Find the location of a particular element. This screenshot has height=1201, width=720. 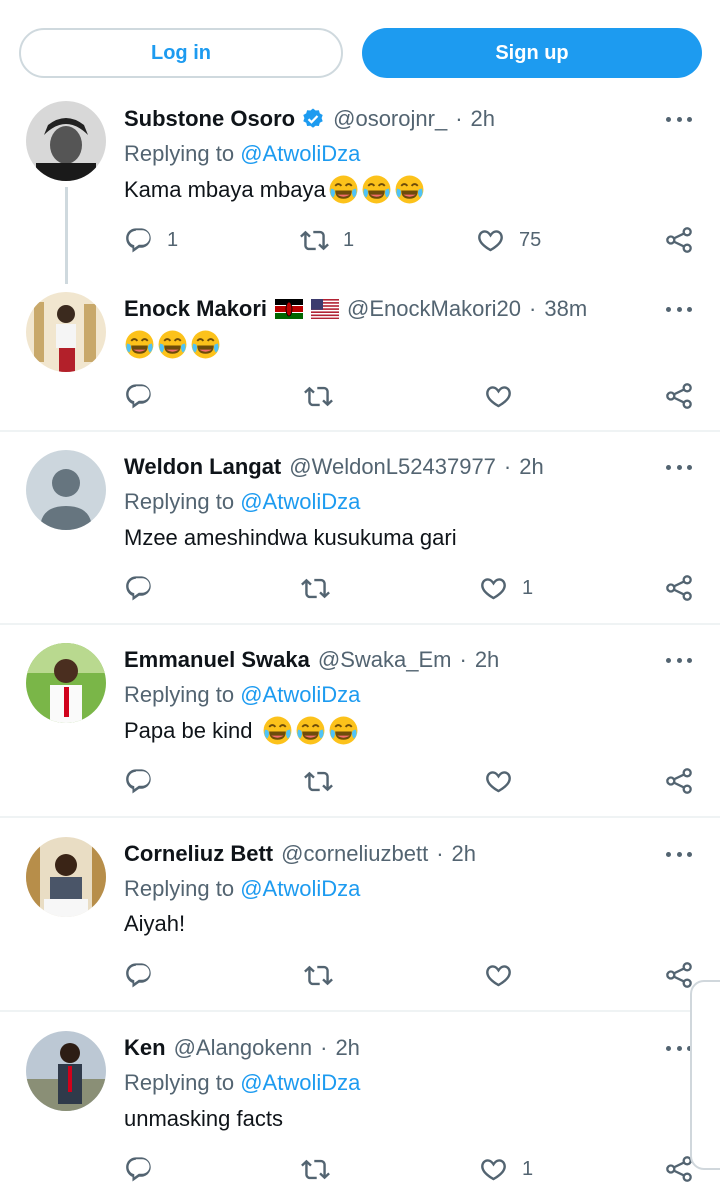

author-handle: @corneliuzbett is located at coordinates (354, 854).